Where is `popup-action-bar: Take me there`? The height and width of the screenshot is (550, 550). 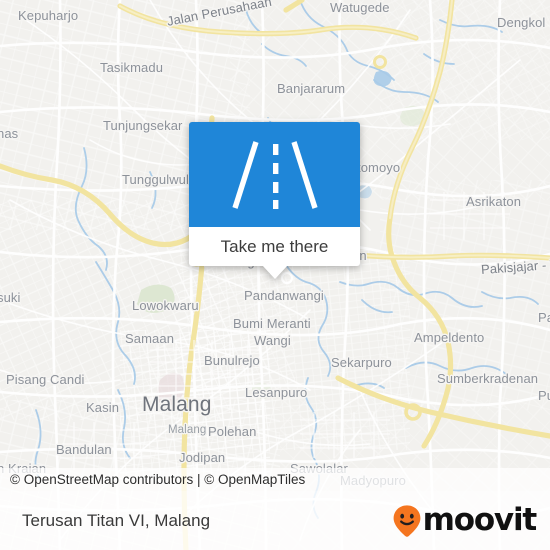 popup-action-bar: Take me there is located at coordinates (274, 246).